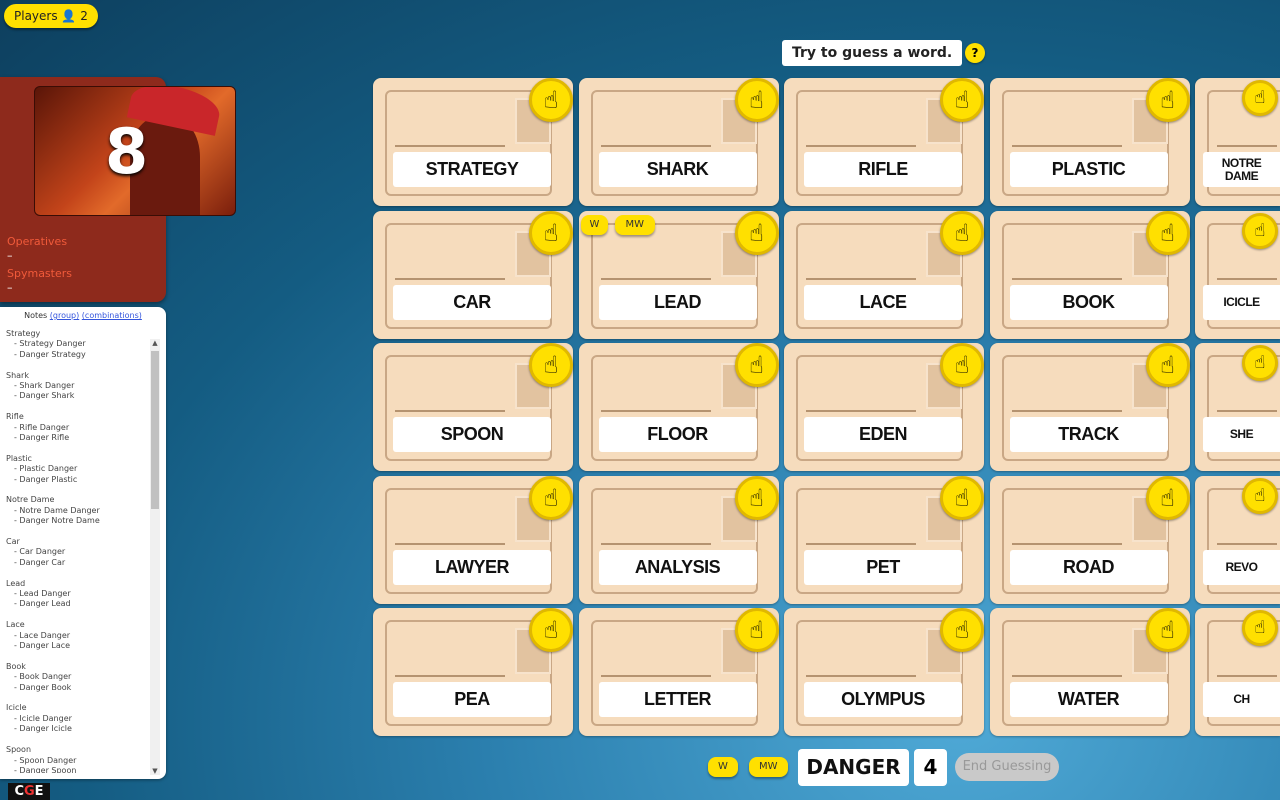  I want to click on card-word: SHARK, so click(677, 169).